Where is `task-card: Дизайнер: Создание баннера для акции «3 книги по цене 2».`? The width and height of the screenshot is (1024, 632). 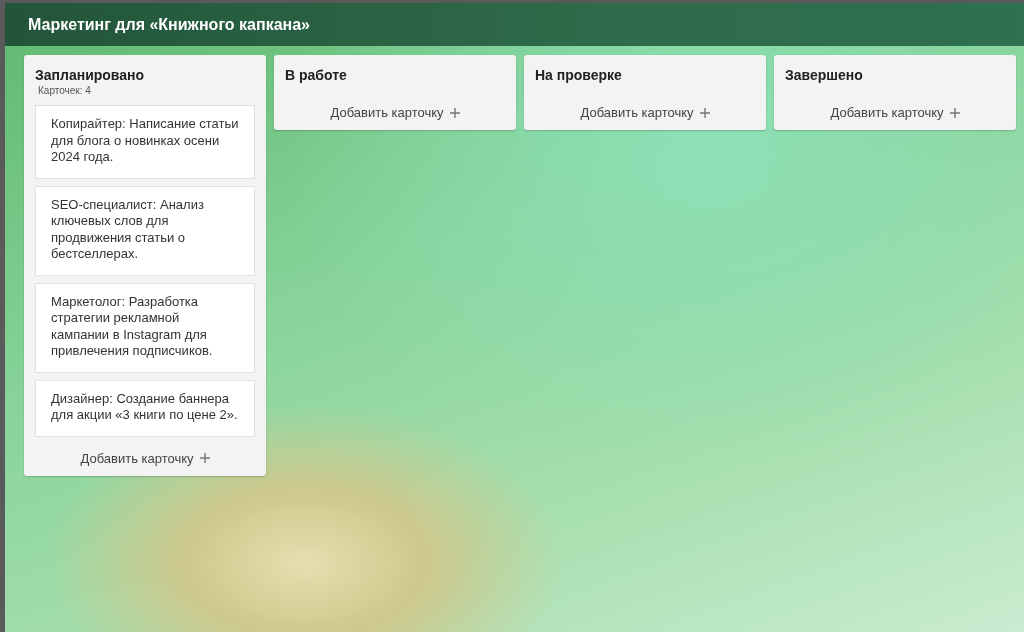
task-card: Дизайнер: Создание баннера для акции «3 книги по цене 2». is located at coordinates (145, 408).